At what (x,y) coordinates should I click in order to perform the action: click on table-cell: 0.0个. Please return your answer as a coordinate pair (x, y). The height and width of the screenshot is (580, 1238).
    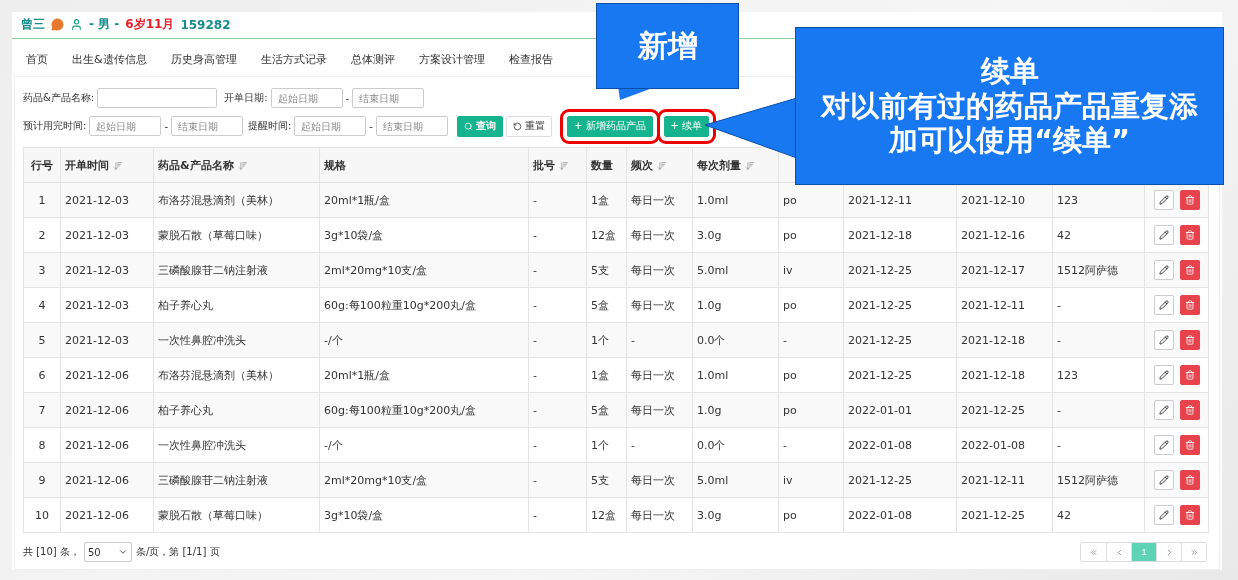
    Looking at the image, I should click on (735, 340).